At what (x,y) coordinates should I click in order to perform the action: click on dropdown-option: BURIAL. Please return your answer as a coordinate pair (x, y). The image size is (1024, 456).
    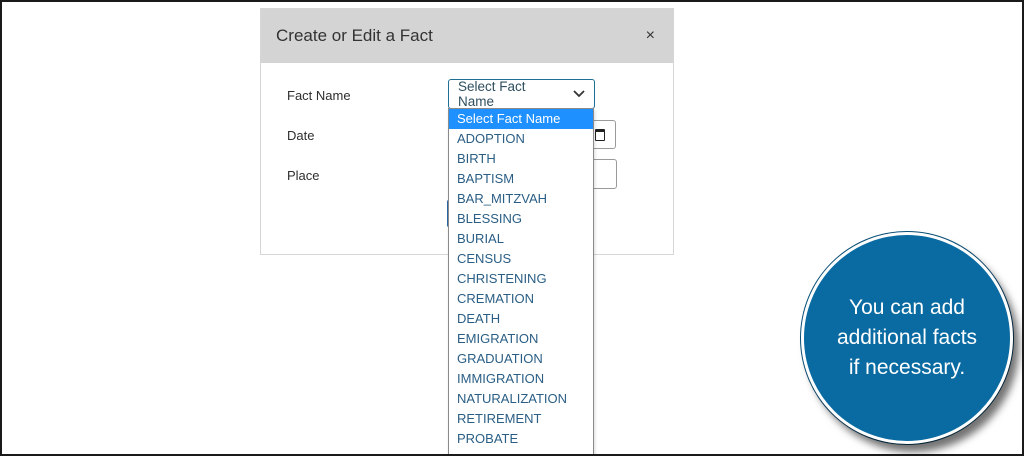
    Looking at the image, I should click on (521, 239).